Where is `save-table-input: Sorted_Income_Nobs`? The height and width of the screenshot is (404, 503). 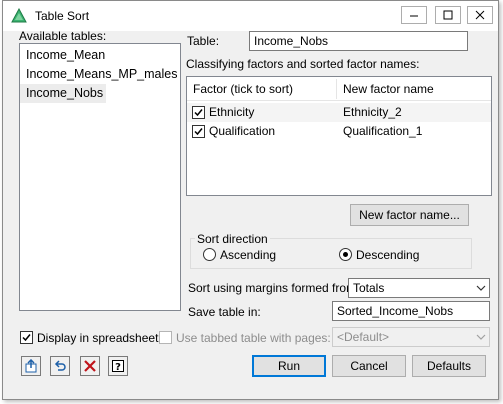 save-table-input: Sorted_Income_Nobs is located at coordinates (411, 311).